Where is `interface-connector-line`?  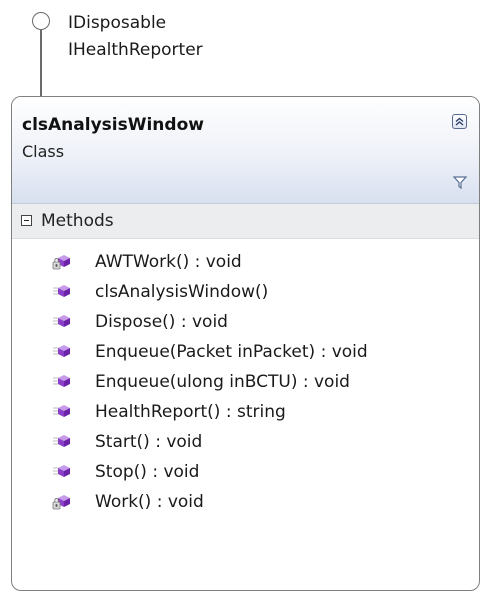 interface-connector-line is located at coordinates (41, 63).